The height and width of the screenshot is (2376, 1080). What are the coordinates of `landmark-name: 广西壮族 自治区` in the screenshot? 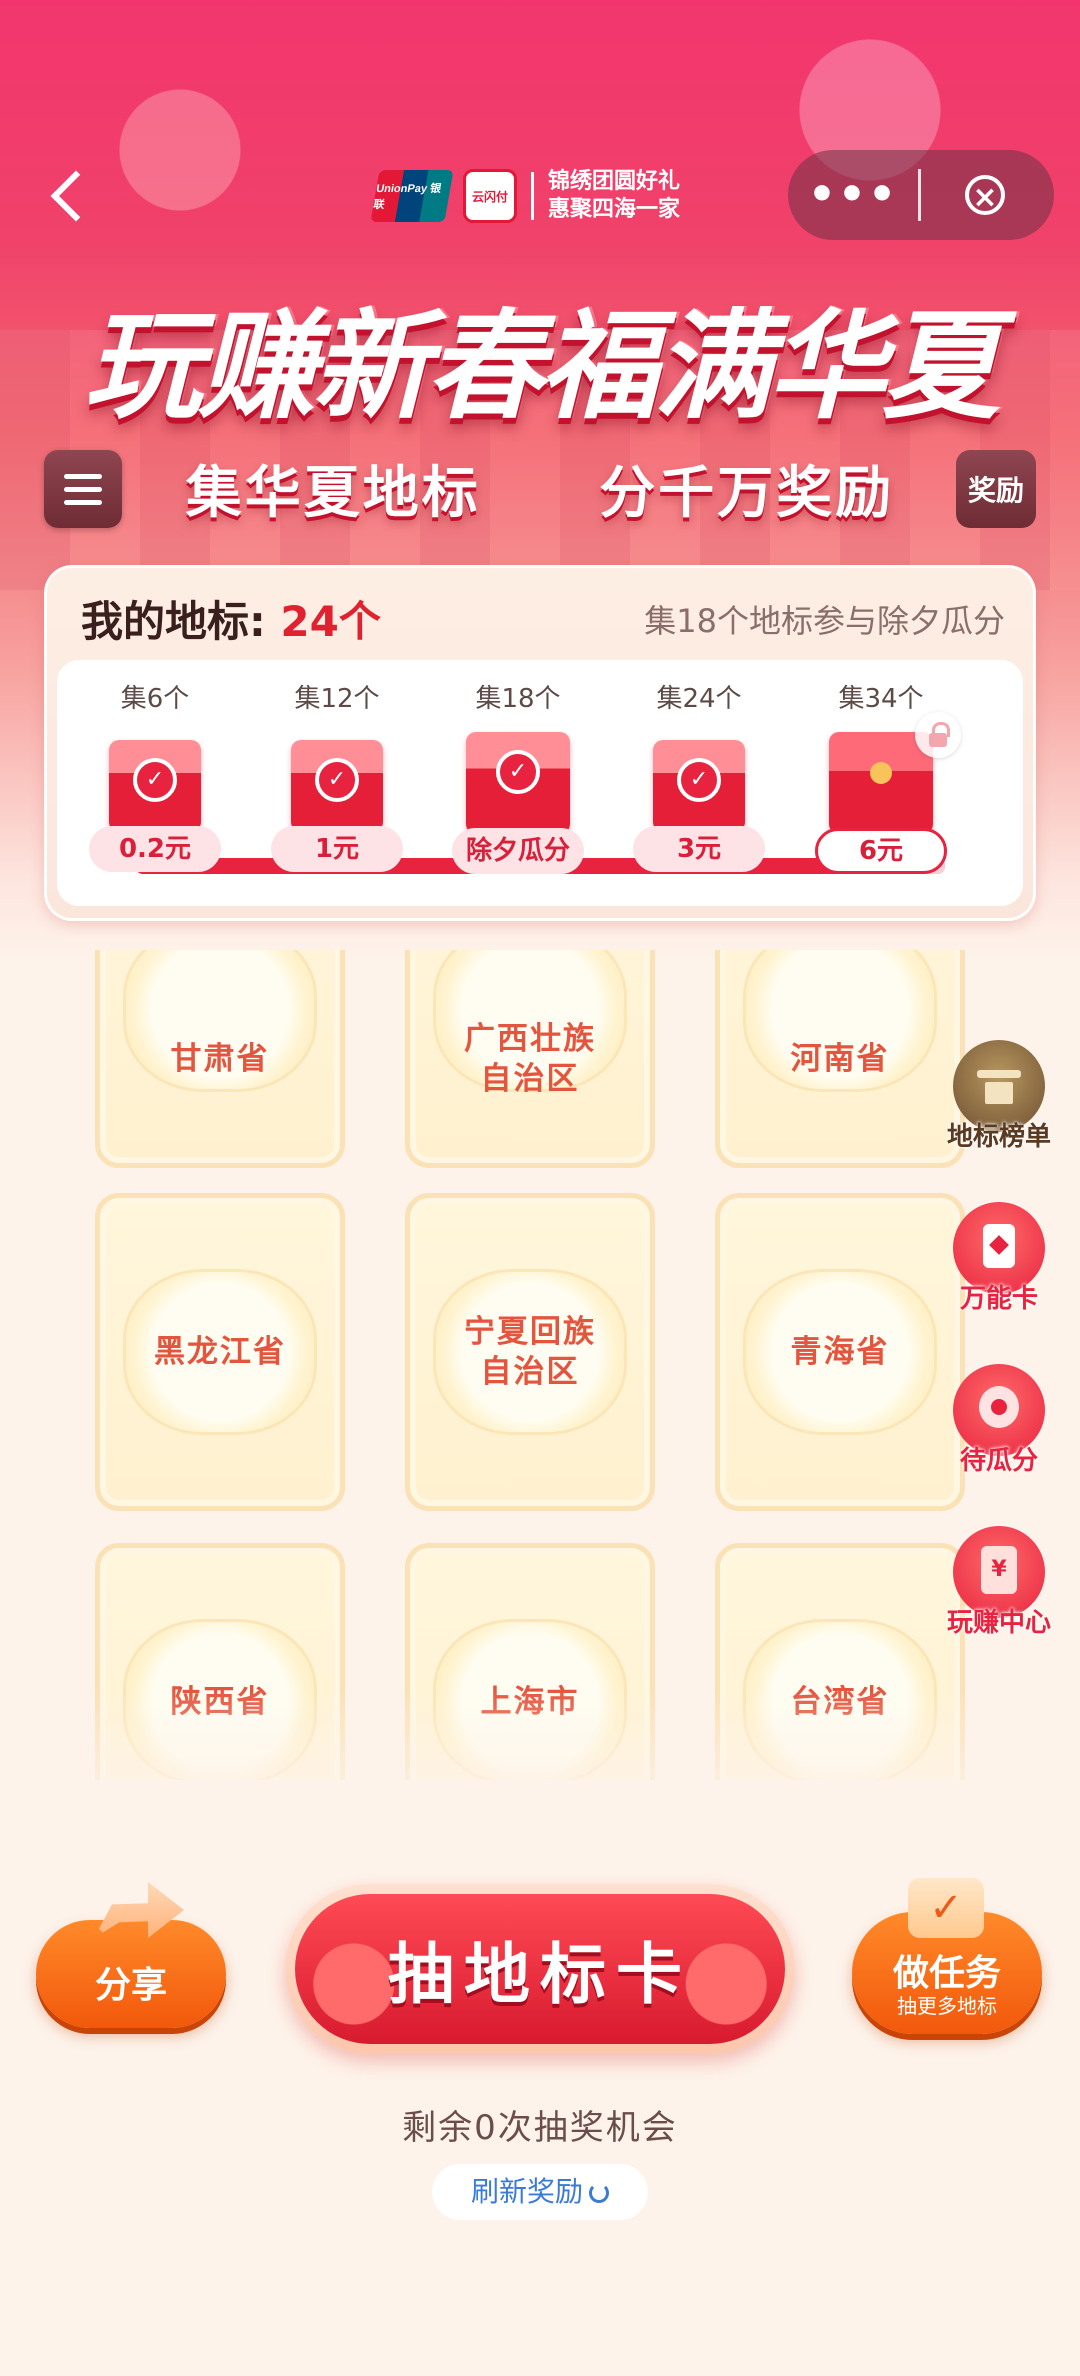 It's located at (530, 1059).